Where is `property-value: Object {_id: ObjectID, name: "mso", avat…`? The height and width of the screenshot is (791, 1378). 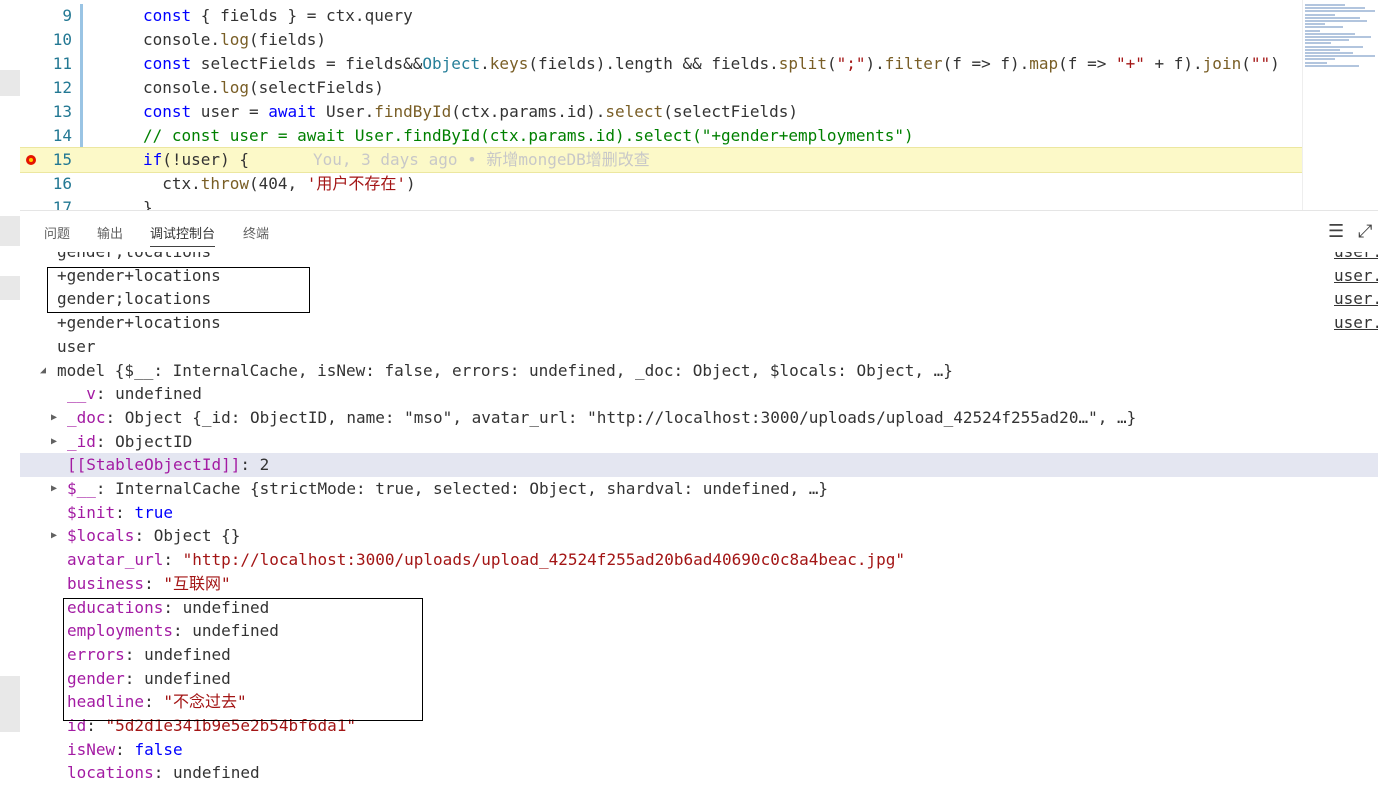 property-value: Object {_id: ObjectID, name: "mso", avat… is located at coordinates (630, 417).